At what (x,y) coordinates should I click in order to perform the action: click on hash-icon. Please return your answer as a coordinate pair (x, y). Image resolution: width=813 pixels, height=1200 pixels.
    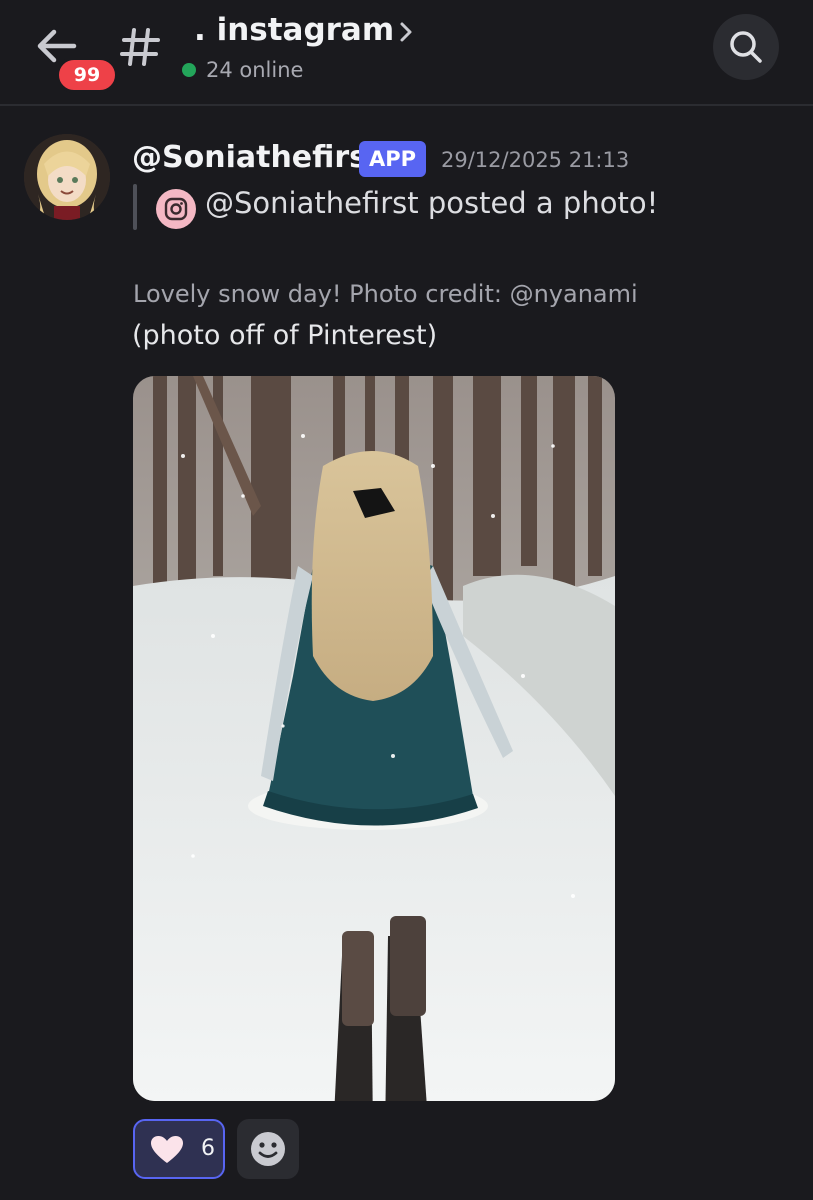
    Looking at the image, I should click on (140, 47).